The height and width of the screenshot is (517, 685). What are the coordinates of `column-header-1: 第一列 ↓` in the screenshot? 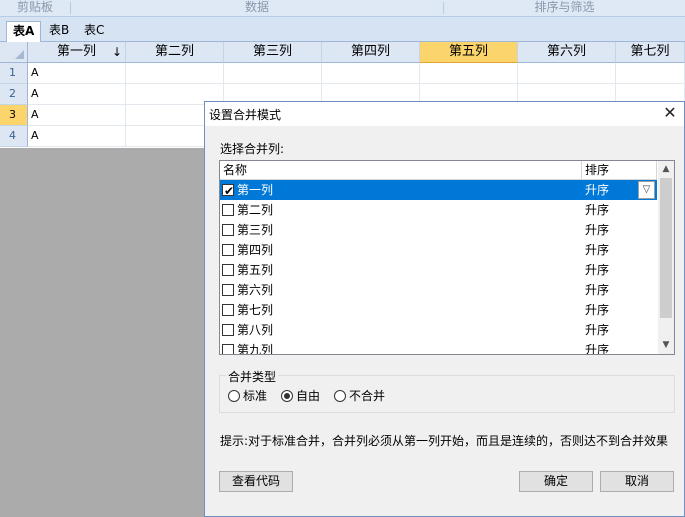 It's located at (77, 52).